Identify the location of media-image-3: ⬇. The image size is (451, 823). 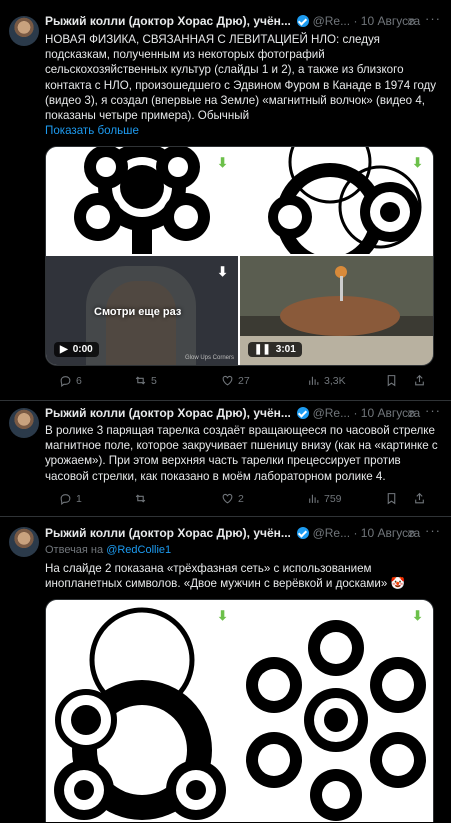
(142, 711).